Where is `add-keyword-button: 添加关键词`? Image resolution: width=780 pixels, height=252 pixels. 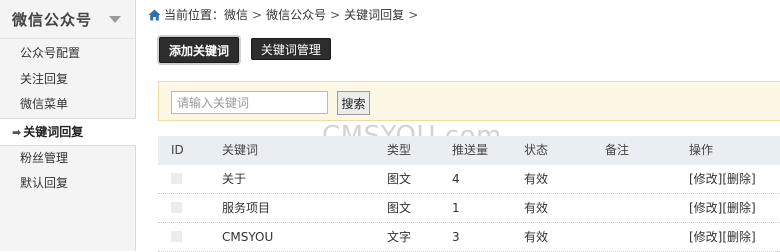
add-keyword-button: 添加关键词 is located at coordinates (199, 50).